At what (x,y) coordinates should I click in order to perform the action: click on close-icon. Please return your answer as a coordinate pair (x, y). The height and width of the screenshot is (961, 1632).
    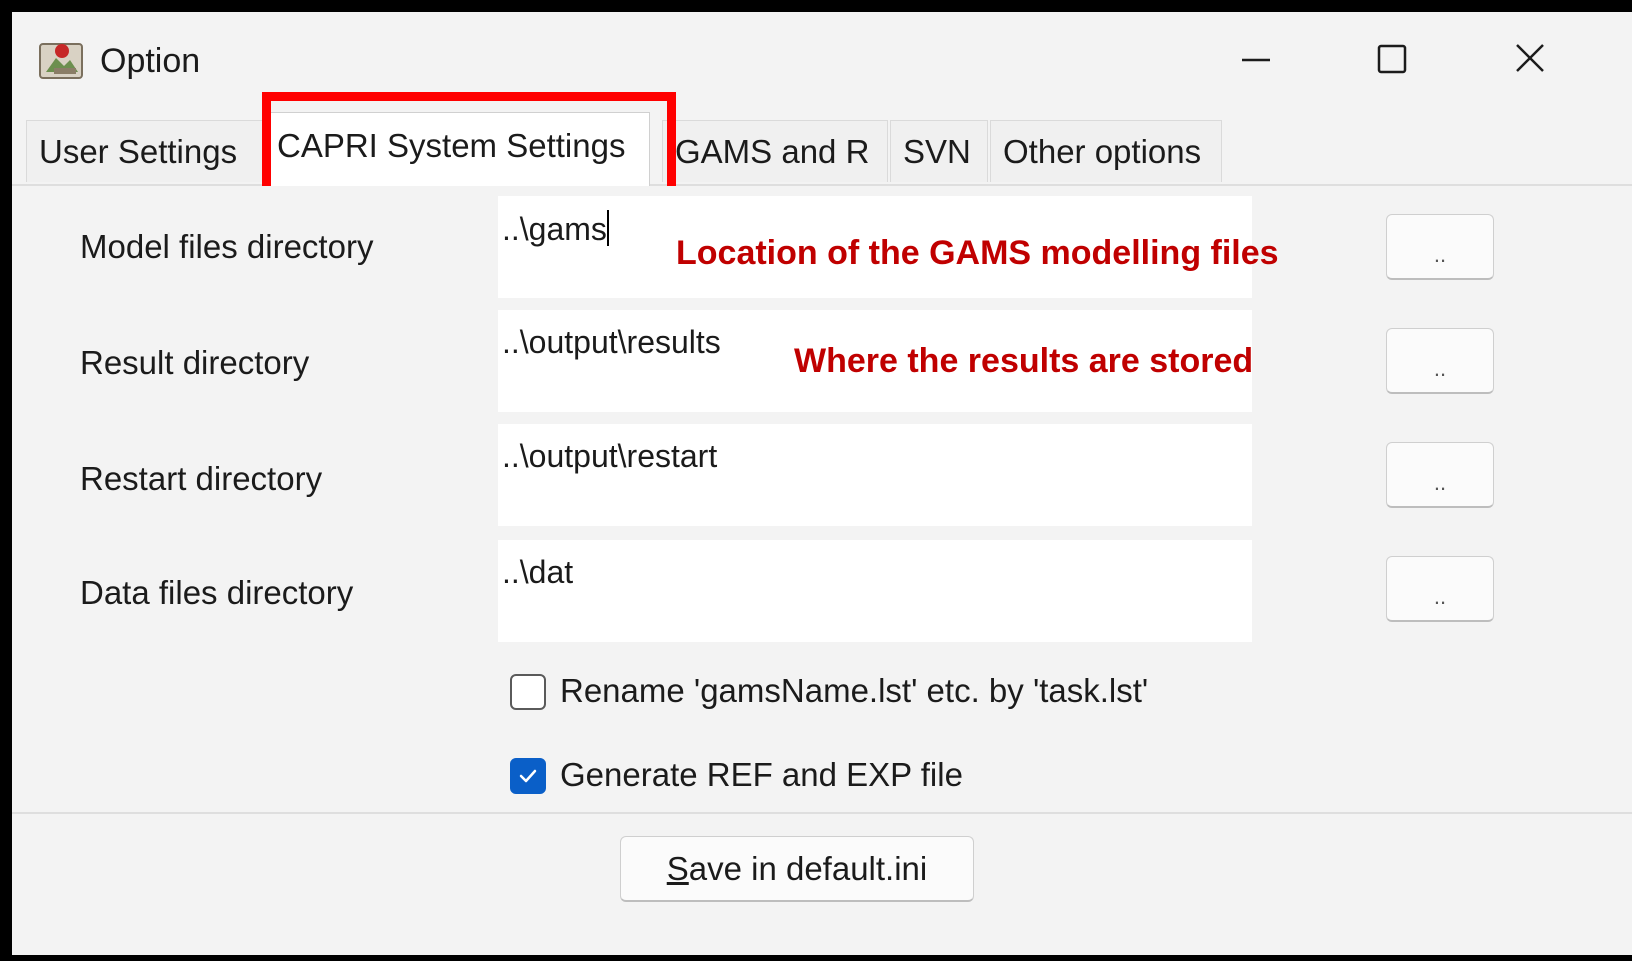
    Looking at the image, I should click on (1530, 60).